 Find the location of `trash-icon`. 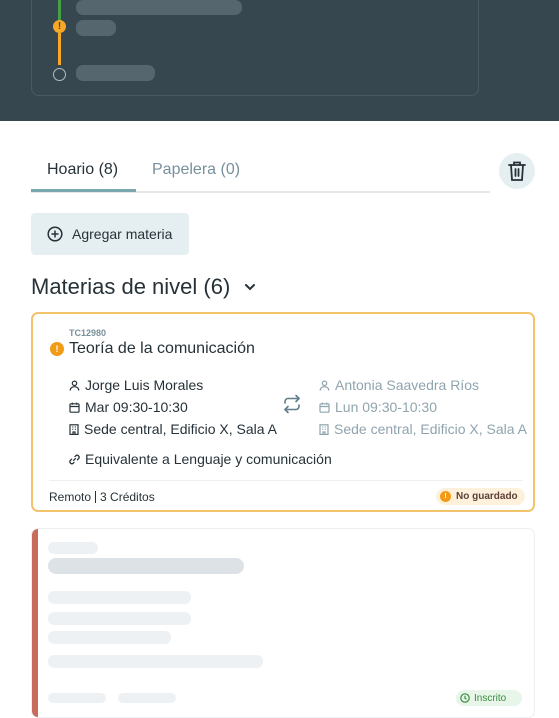

trash-icon is located at coordinates (517, 171).